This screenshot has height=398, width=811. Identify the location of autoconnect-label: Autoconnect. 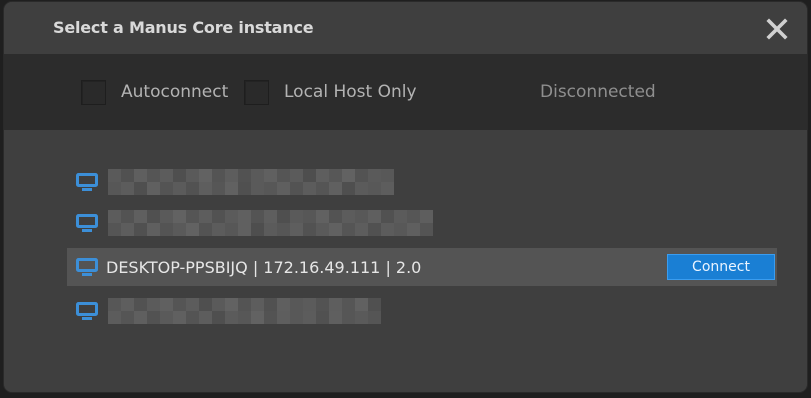
(175, 92).